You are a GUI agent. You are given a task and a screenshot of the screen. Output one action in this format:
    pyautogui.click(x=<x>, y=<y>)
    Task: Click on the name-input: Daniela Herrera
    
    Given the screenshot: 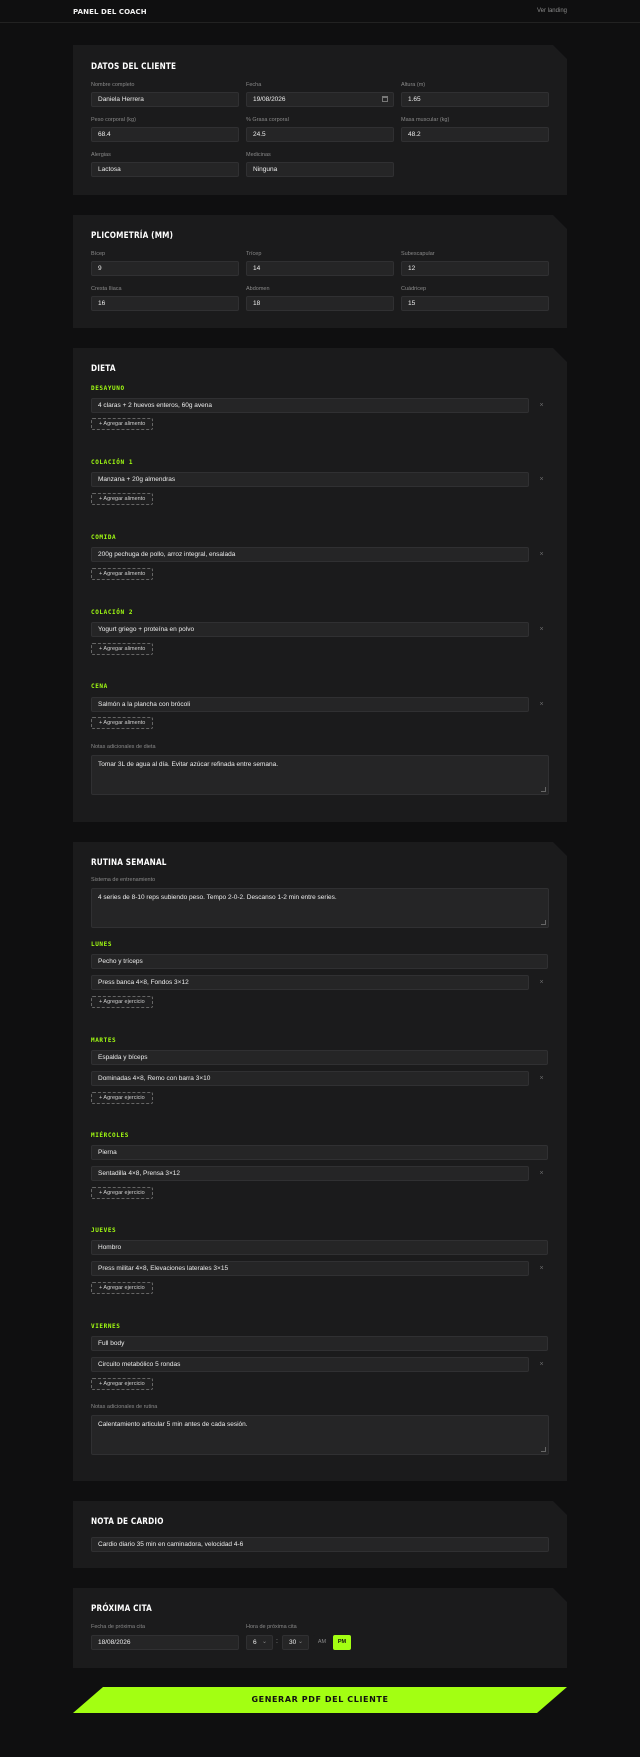 What is the action you would take?
    pyautogui.click(x=165, y=99)
    